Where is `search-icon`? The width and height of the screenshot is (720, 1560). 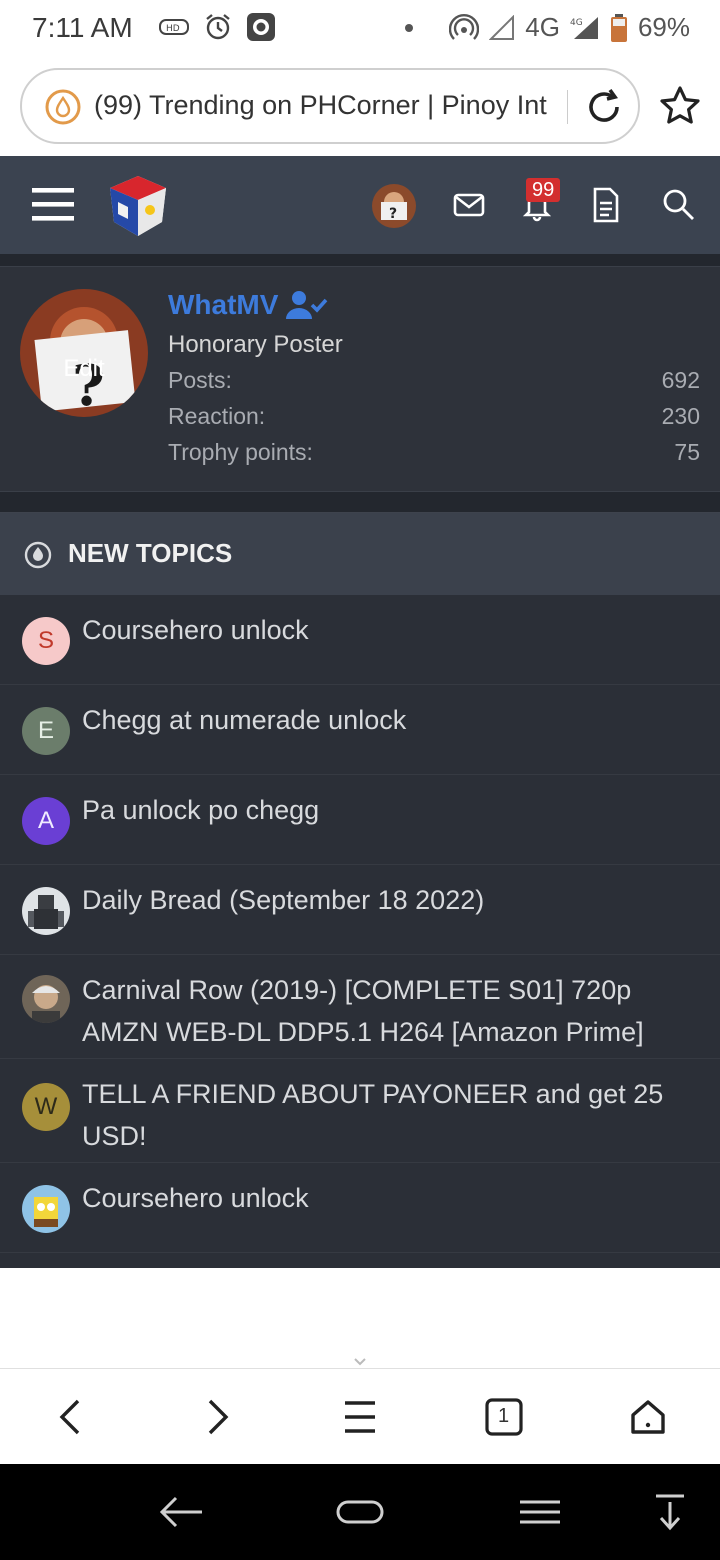
search-icon is located at coordinates (678, 204).